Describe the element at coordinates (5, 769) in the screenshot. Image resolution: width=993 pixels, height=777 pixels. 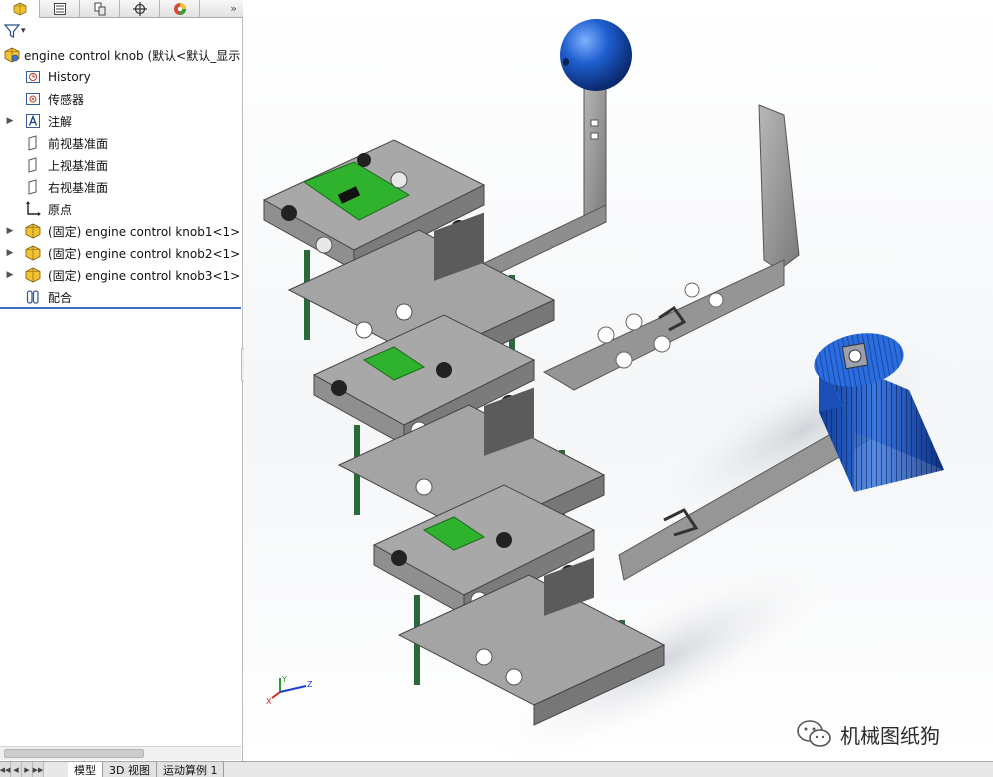
I see `nav-first-button: ◀◀` at that location.